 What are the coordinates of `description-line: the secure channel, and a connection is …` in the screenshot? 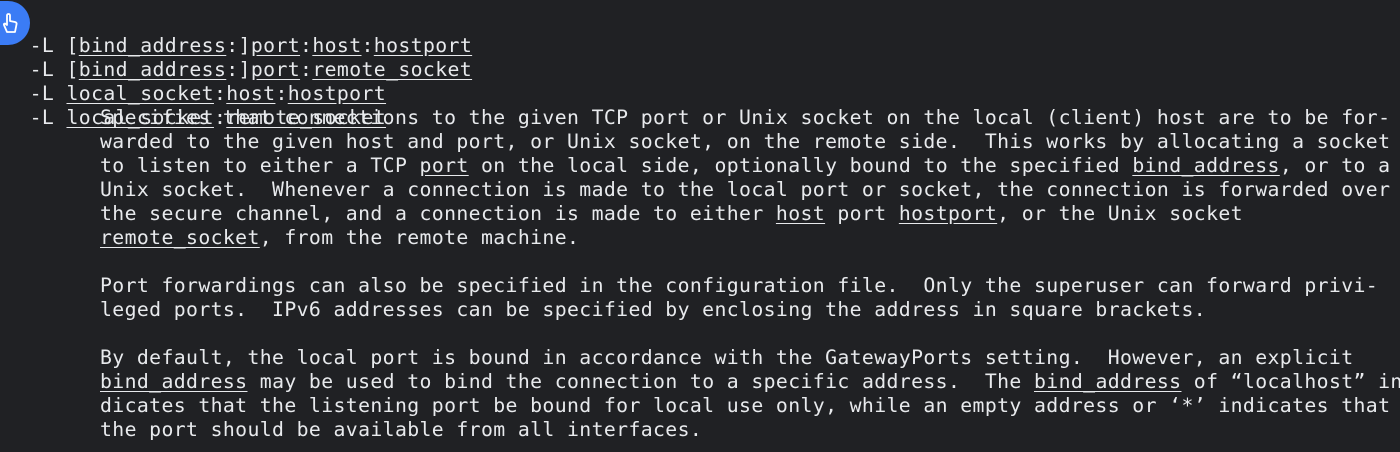 It's located at (671, 214).